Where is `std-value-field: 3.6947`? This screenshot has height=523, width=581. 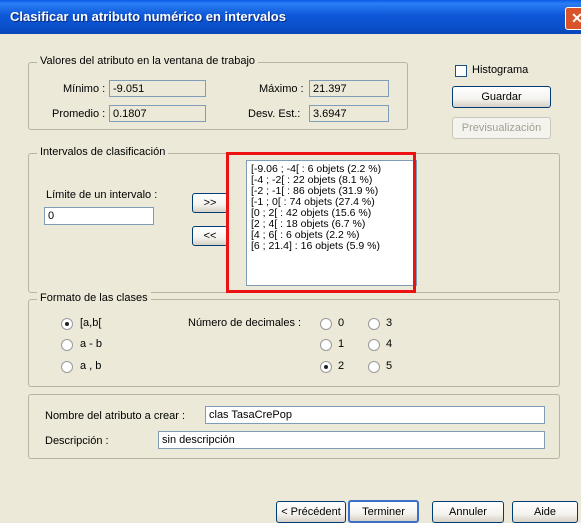
std-value-field: 3.6947 is located at coordinates (349, 113).